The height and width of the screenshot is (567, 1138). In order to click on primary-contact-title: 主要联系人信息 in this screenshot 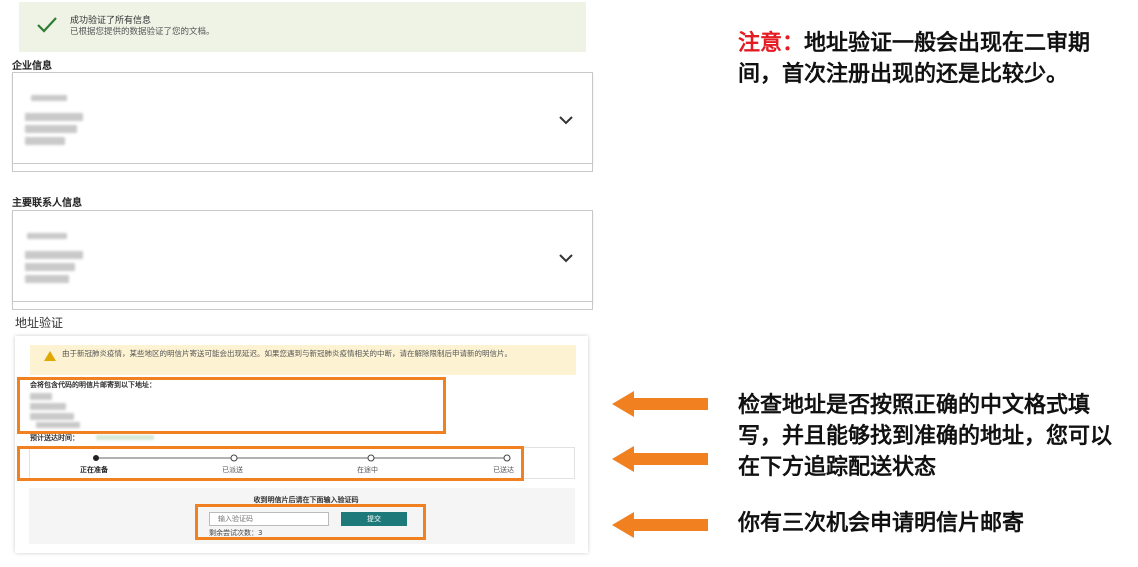, I will do `click(47, 203)`.